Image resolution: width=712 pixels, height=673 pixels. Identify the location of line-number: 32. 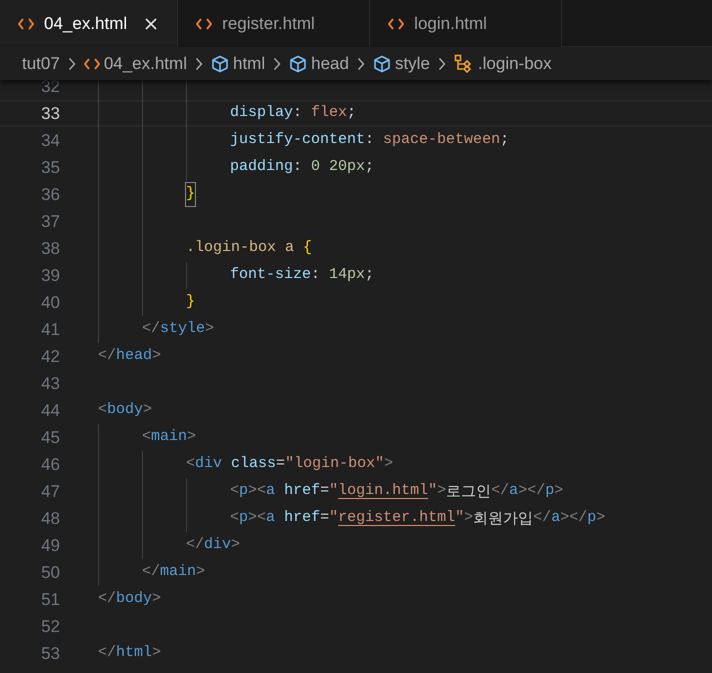
(50, 89).